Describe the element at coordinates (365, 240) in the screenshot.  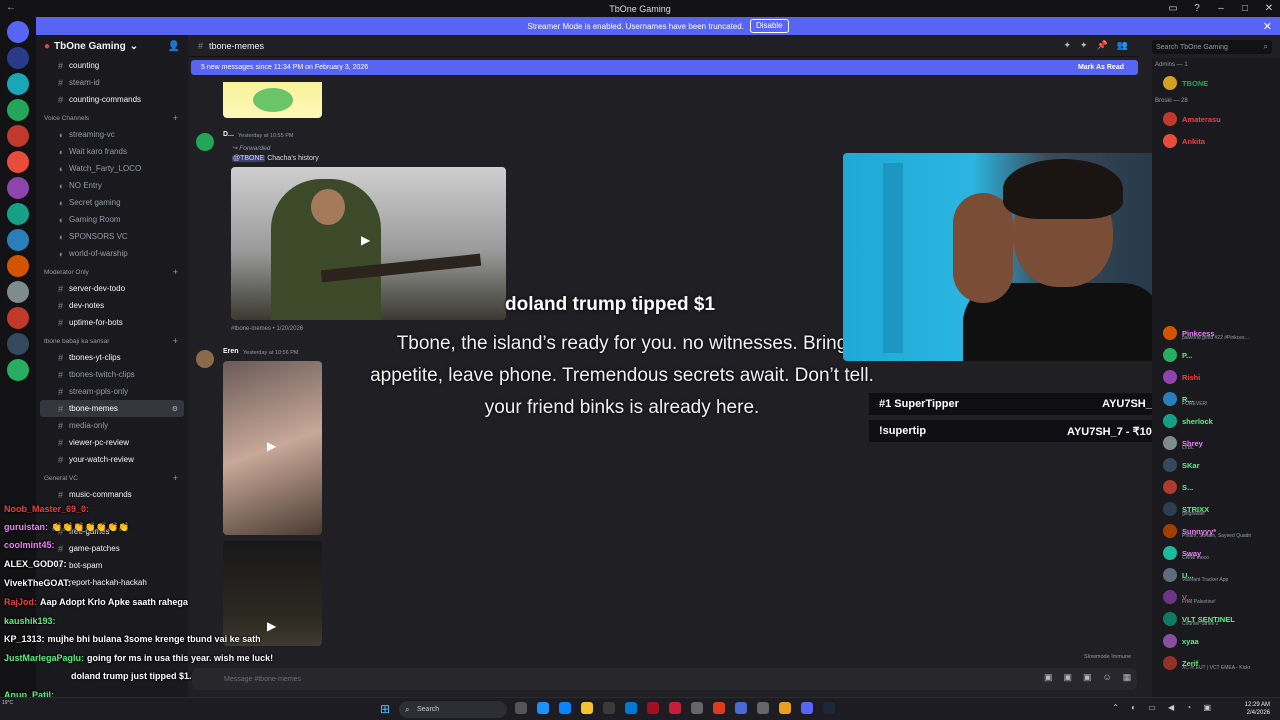
I see `play-icon: ▶` at that location.